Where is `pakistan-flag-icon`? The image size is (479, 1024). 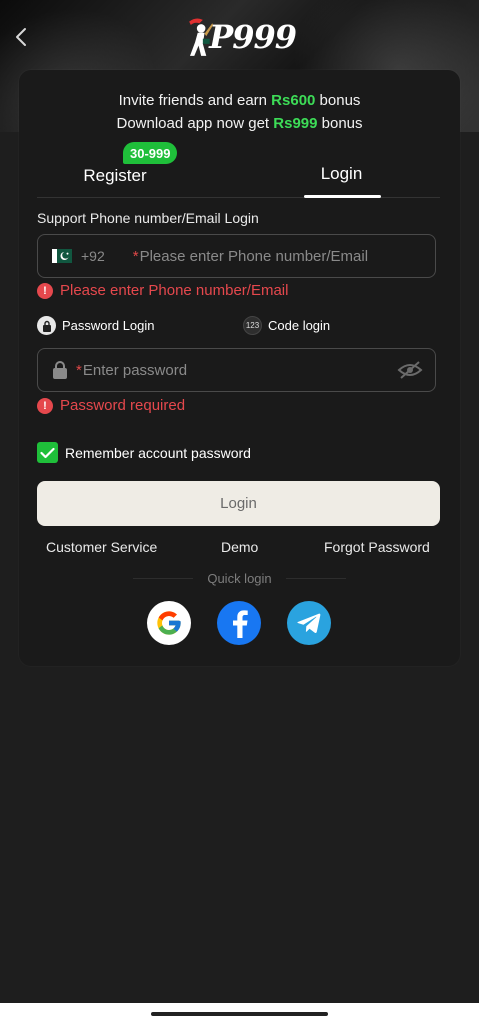 pakistan-flag-icon is located at coordinates (62, 256).